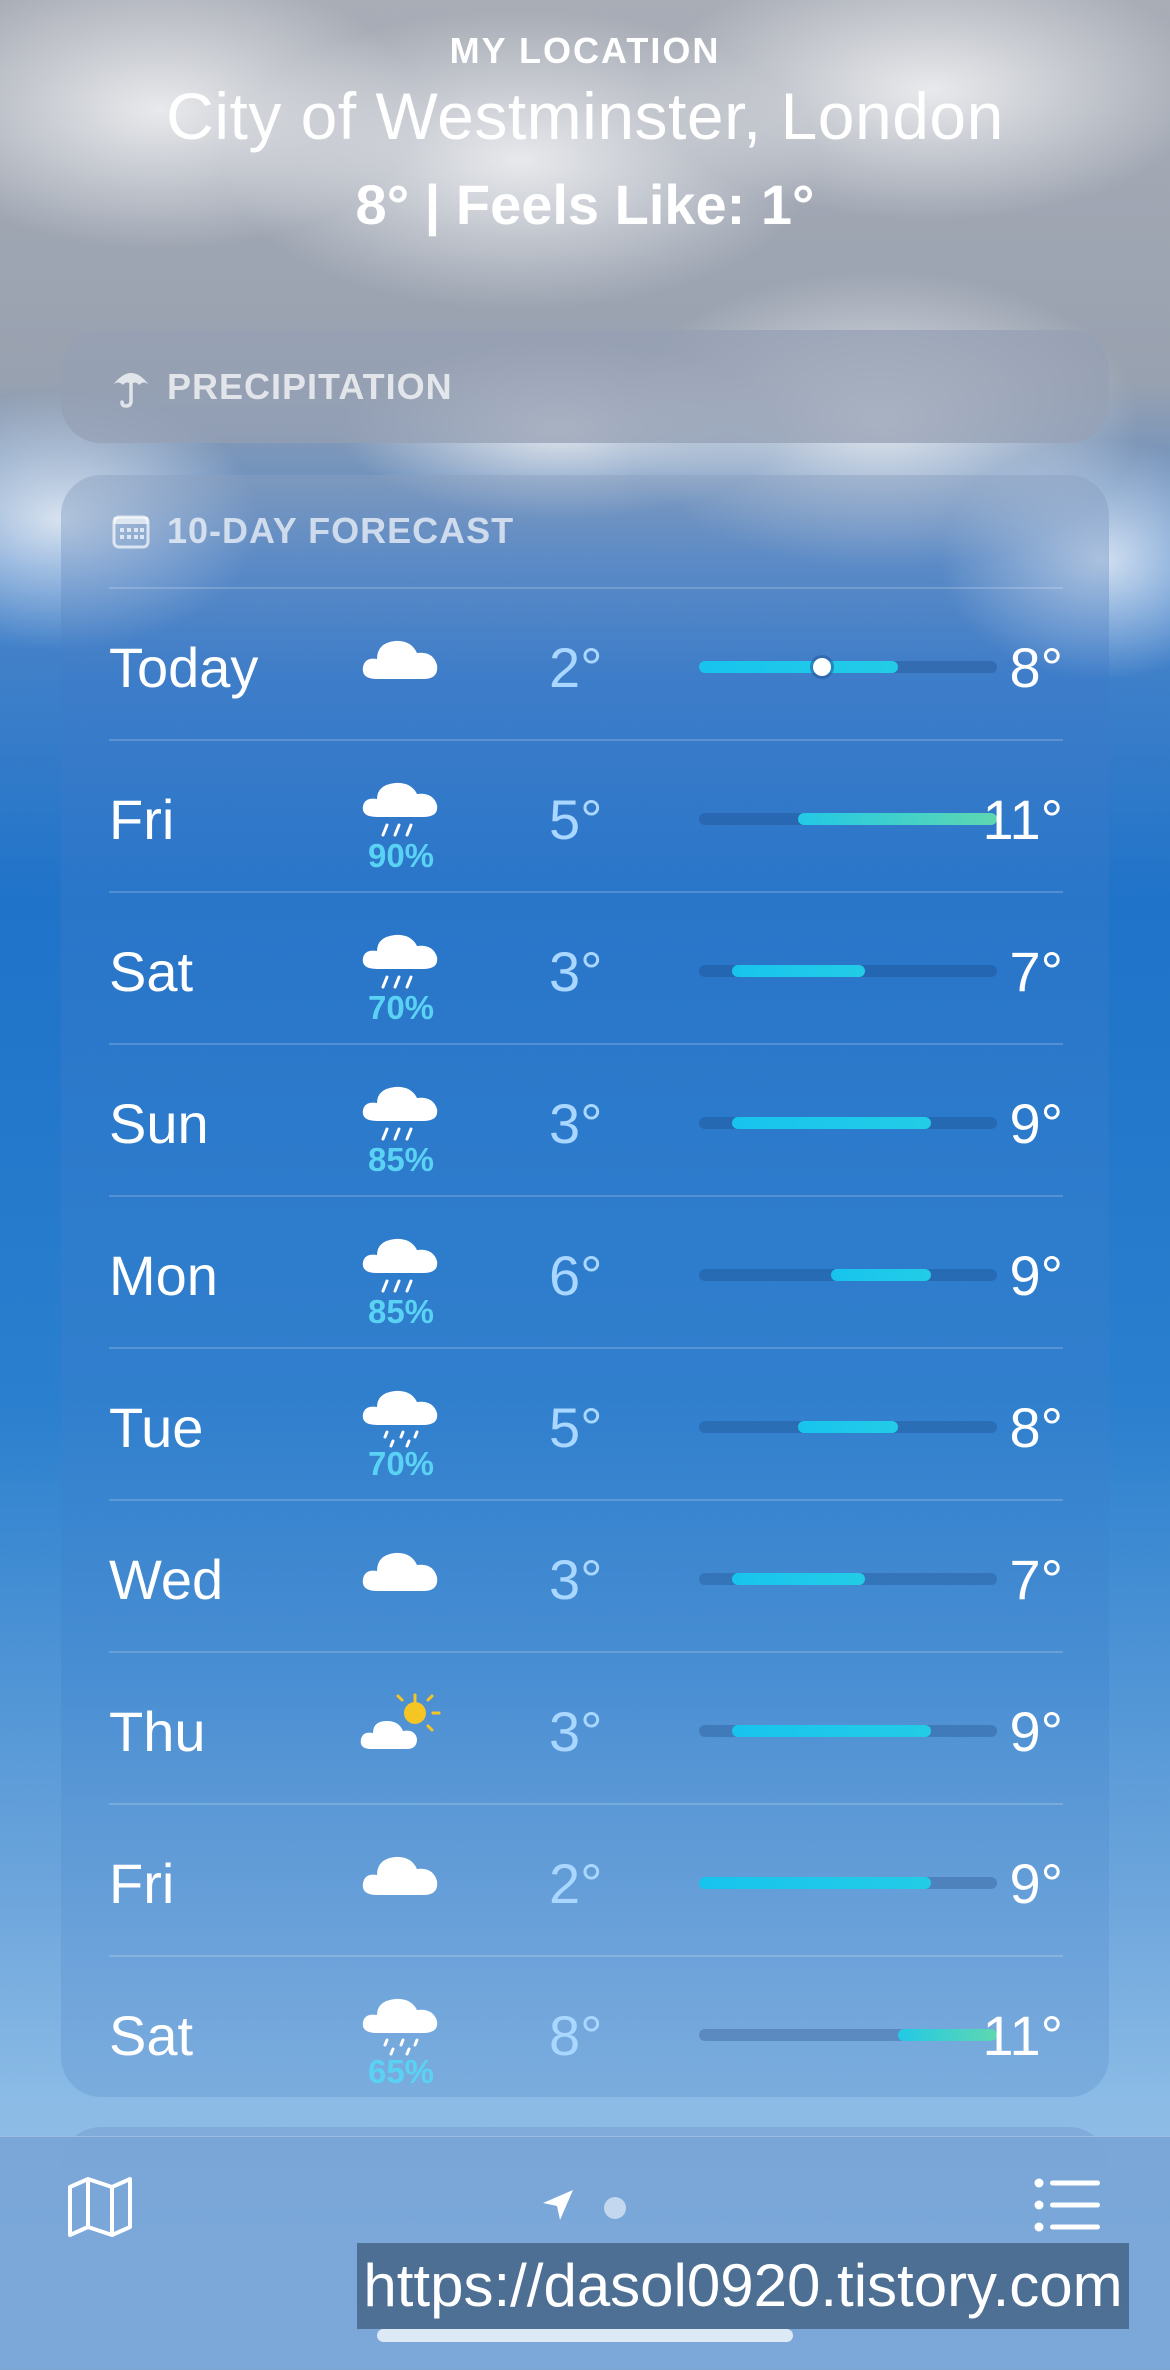  Describe the element at coordinates (585, 204) in the screenshot. I see `current-conditions: 8° | Feels Like: 1°` at that location.